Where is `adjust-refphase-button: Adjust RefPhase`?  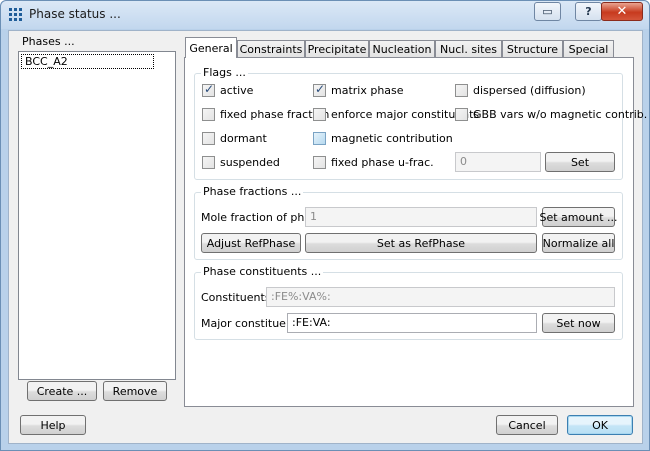 adjust-refphase-button: Adjust RefPhase is located at coordinates (251, 243).